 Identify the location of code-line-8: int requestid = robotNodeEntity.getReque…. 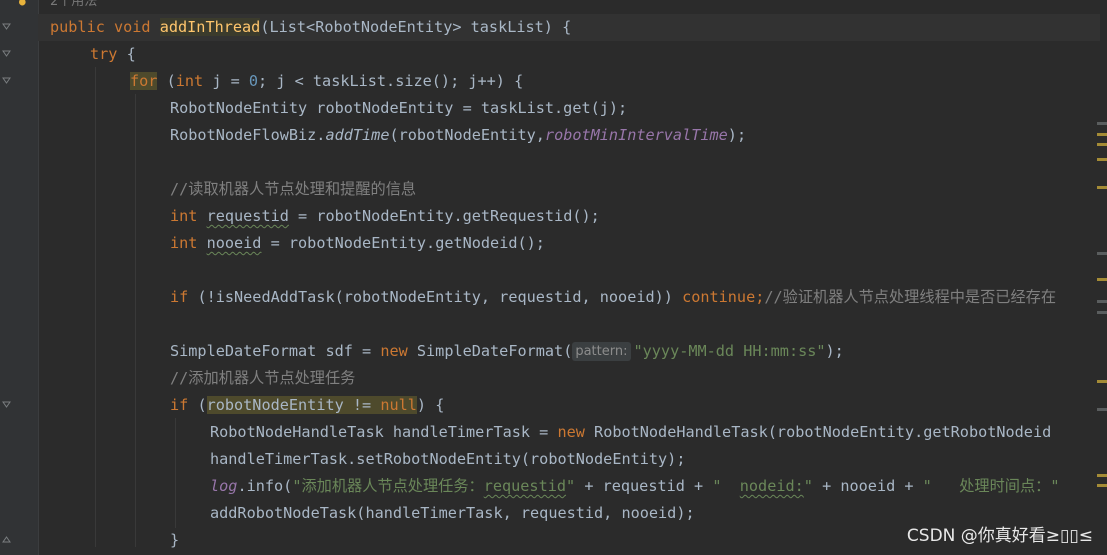
(385, 216).